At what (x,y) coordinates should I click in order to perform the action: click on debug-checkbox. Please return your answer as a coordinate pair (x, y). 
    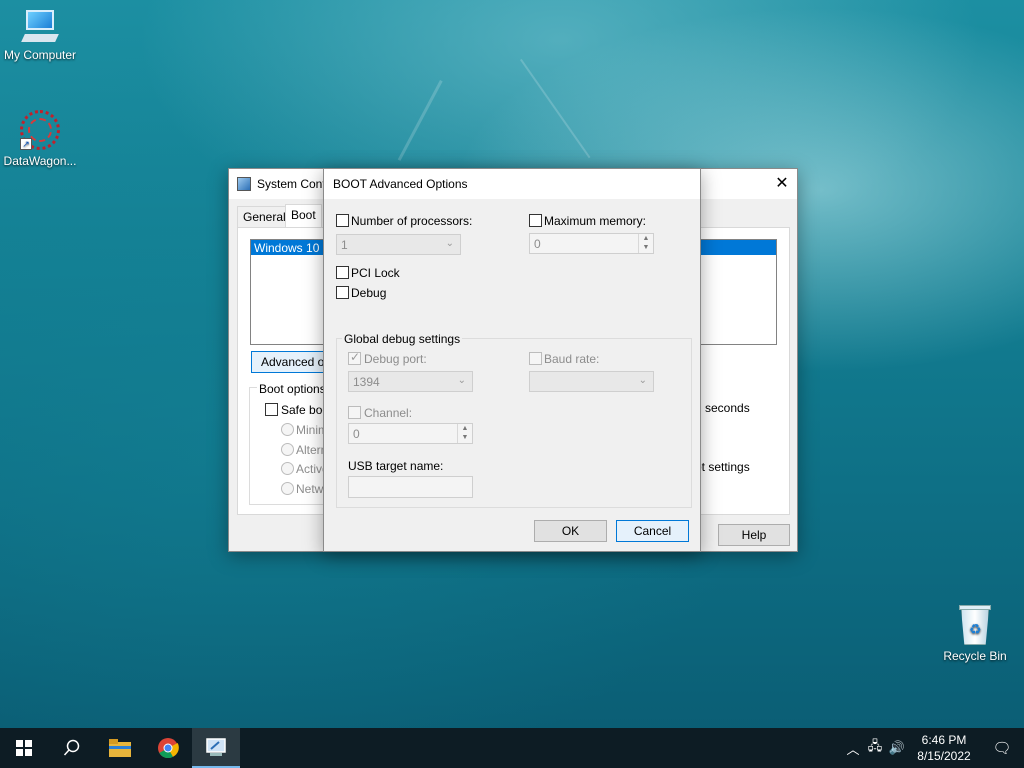
    Looking at the image, I should click on (342, 292).